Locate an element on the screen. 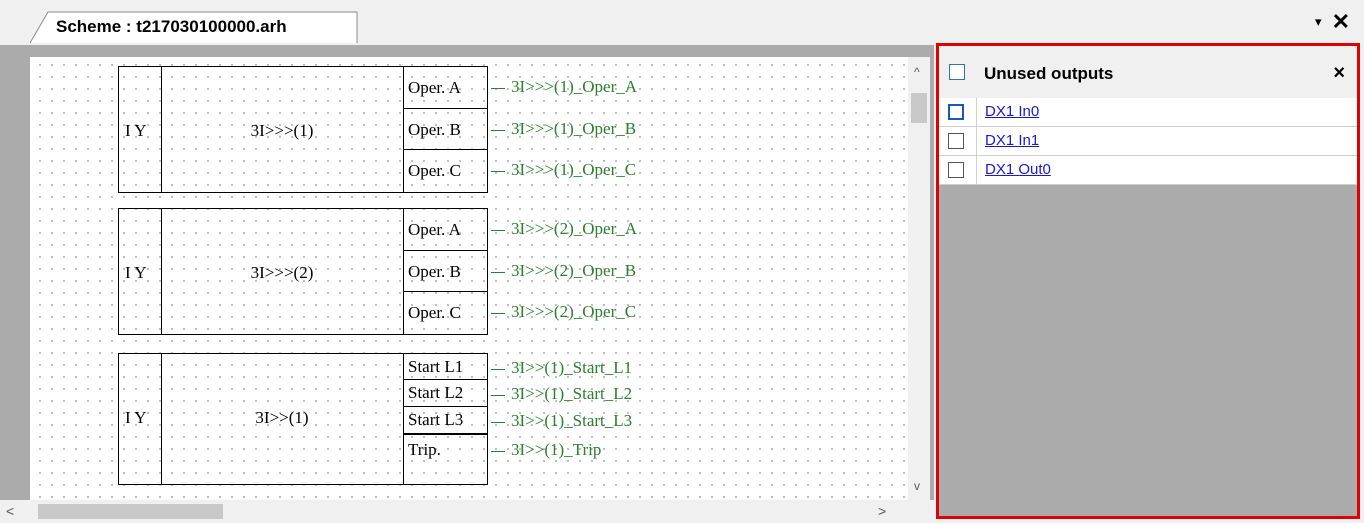  signal-connection: 3I>>>(2)_Oper_A is located at coordinates (564, 229).